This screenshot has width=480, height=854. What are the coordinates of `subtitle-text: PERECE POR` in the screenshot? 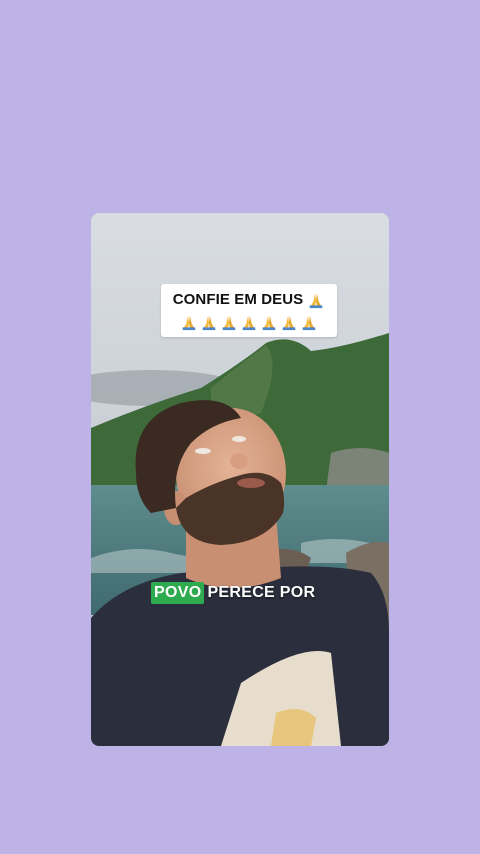 It's located at (261, 592).